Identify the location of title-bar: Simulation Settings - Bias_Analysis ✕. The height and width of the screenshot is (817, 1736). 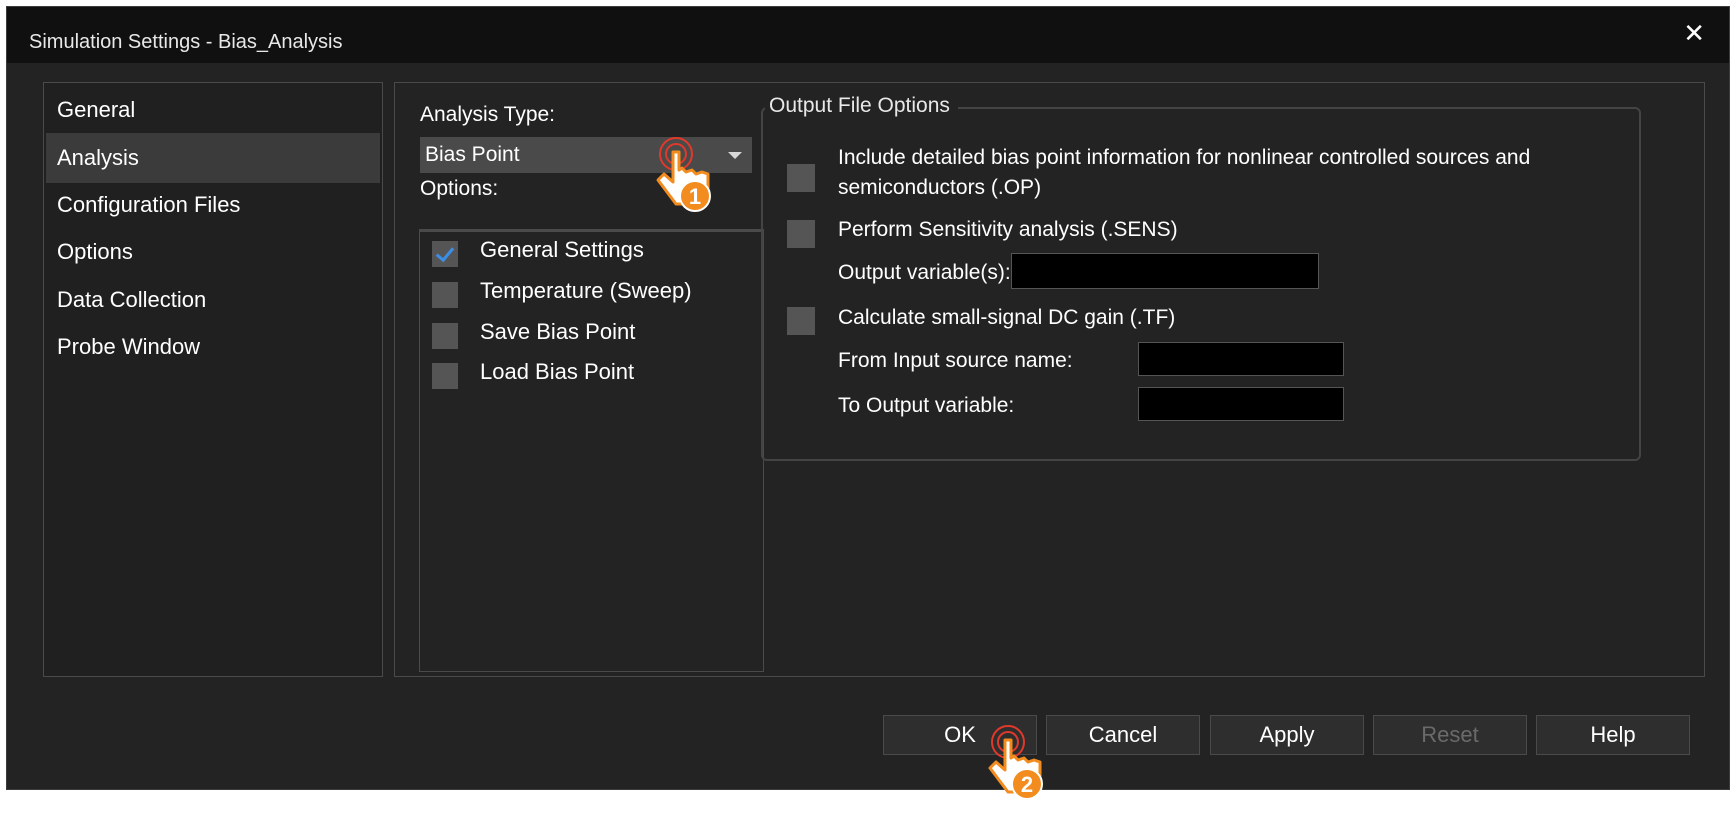
(868, 35).